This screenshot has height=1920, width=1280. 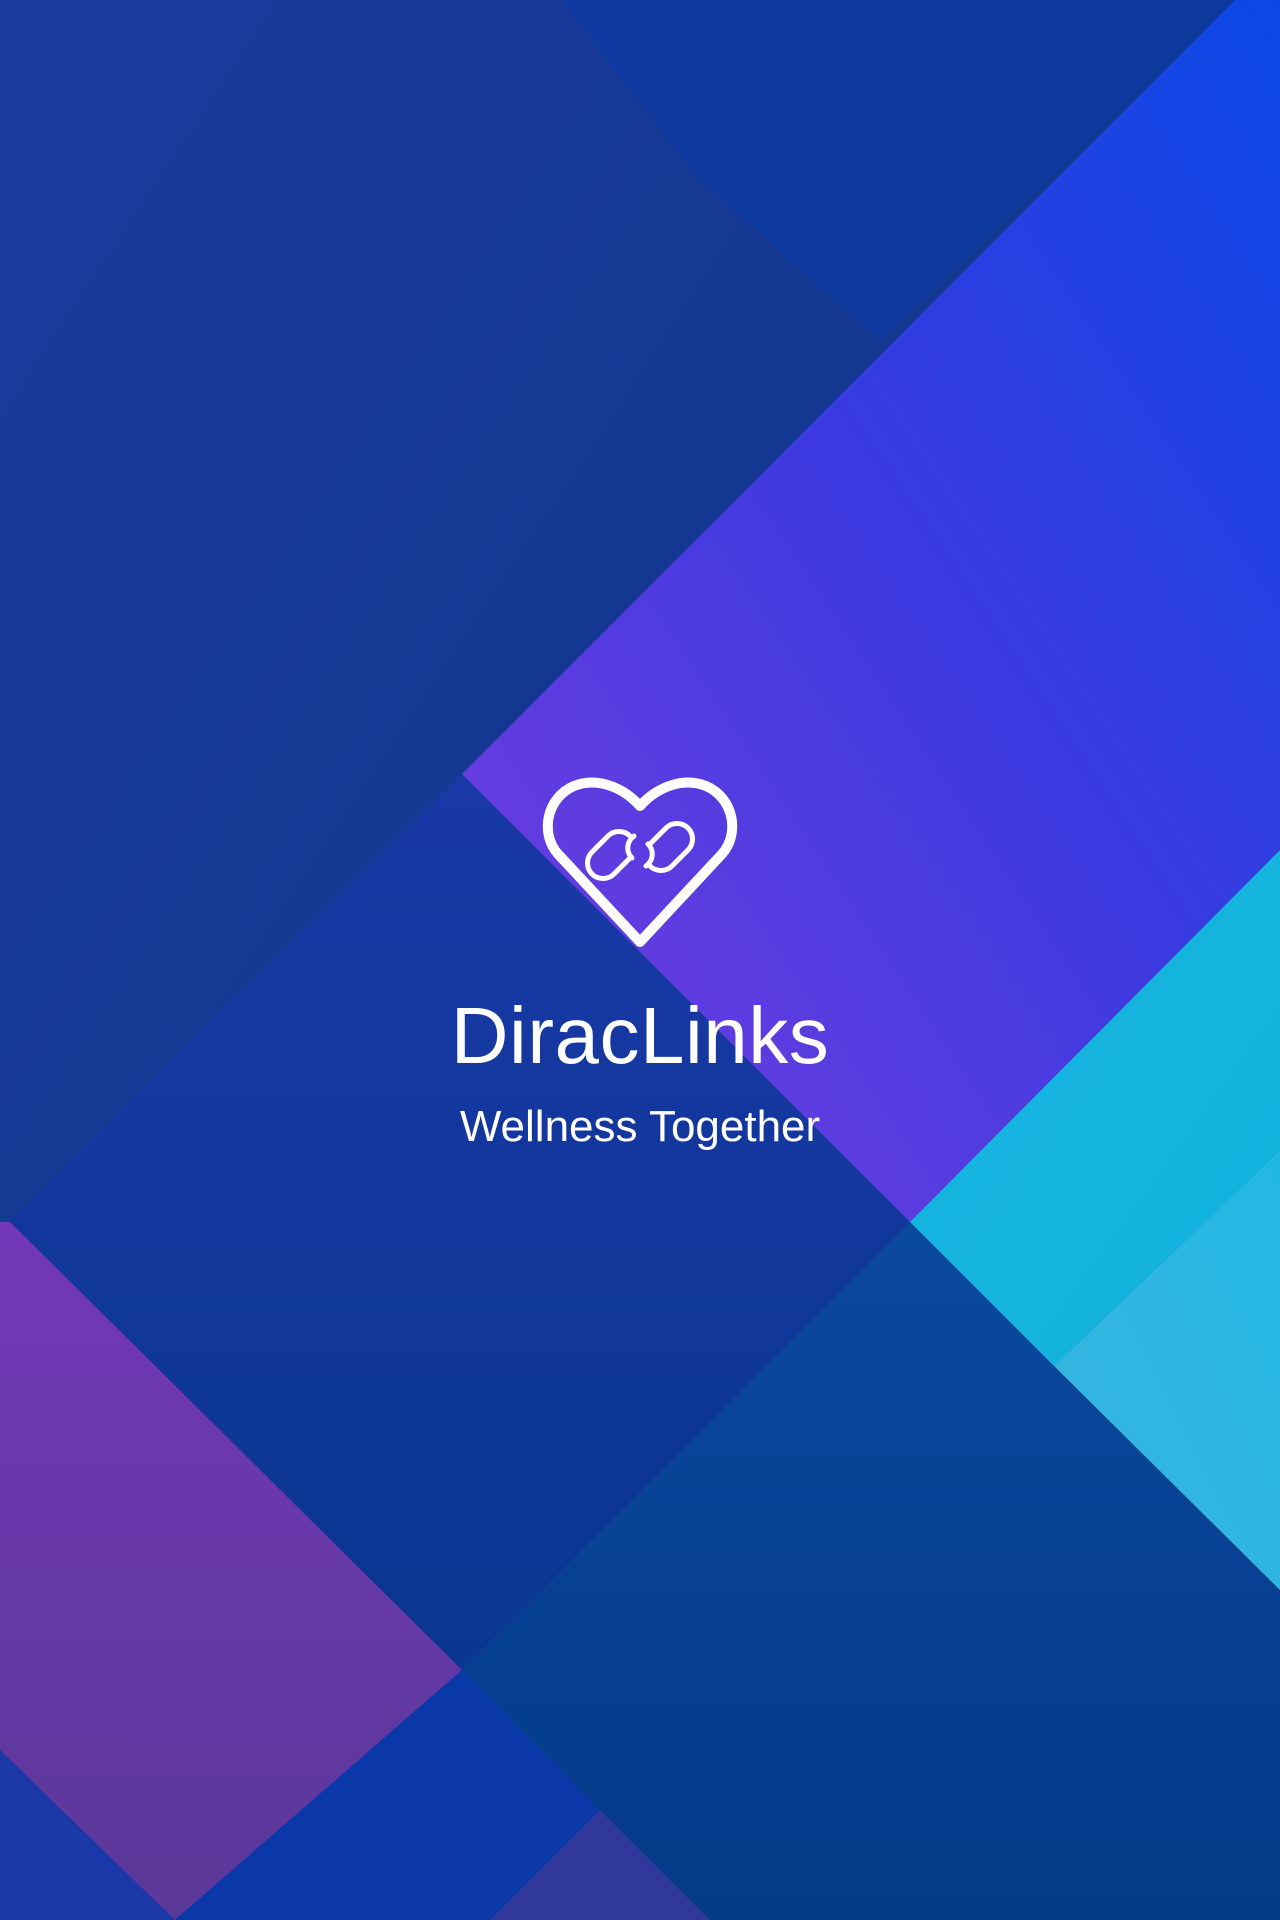 I want to click on heart-with-chain-link-icon, so click(x=640, y=862).